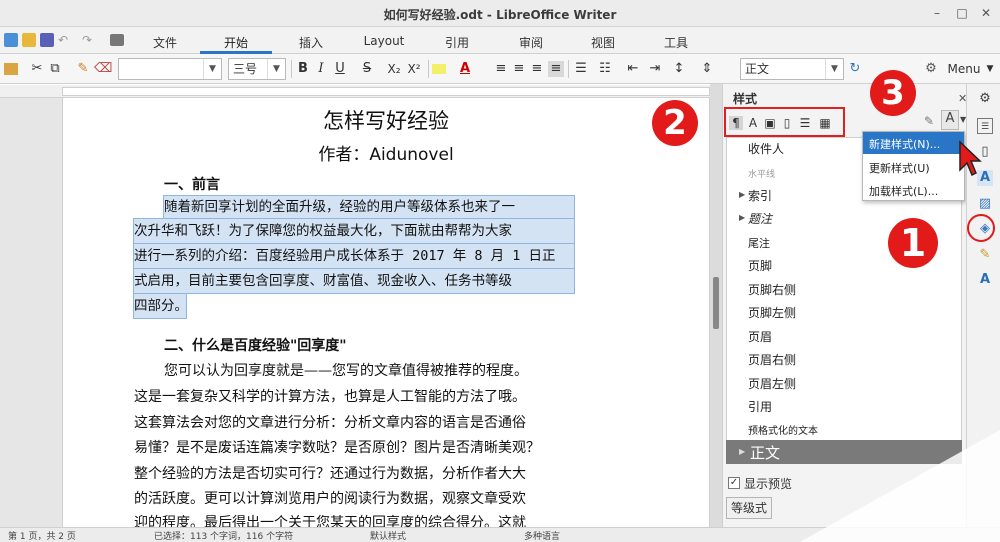  What do you see at coordinates (772, 312) in the screenshot?
I see `style-item: 页脚左侧` at bounding box center [772, 312].